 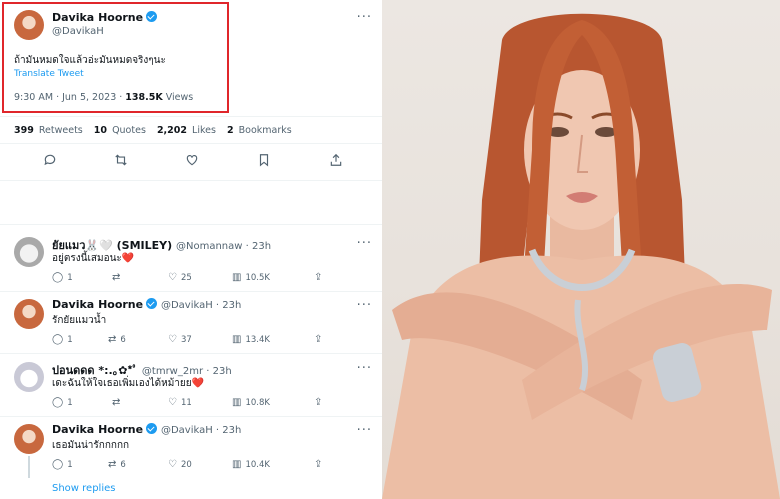 I want to click on likes-stat: 2,202 Likes, so click(x=186, y=130).